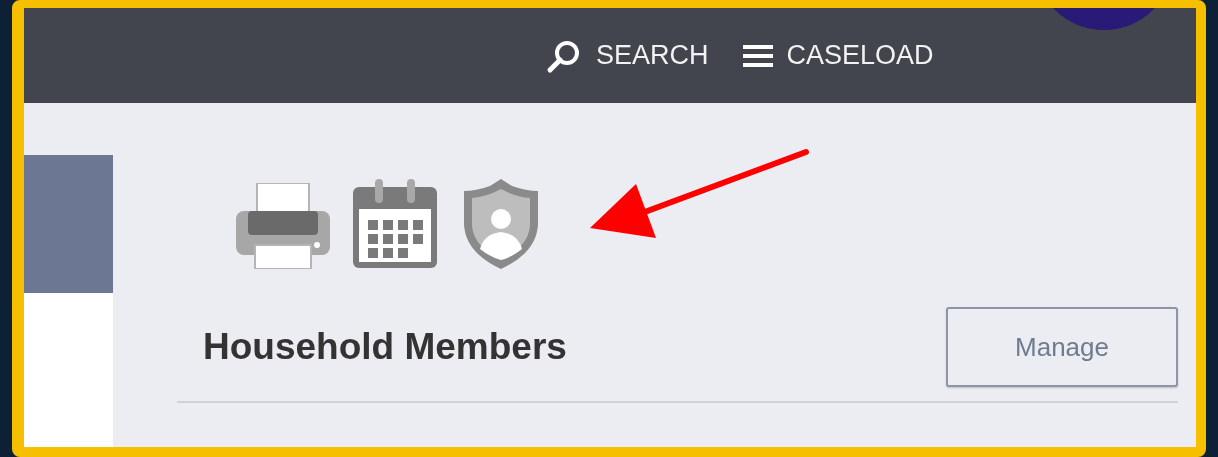 The width and height of the screenshot is (1218, 457). I want to click on menu-link: CASELOAD, so click(838, 55).